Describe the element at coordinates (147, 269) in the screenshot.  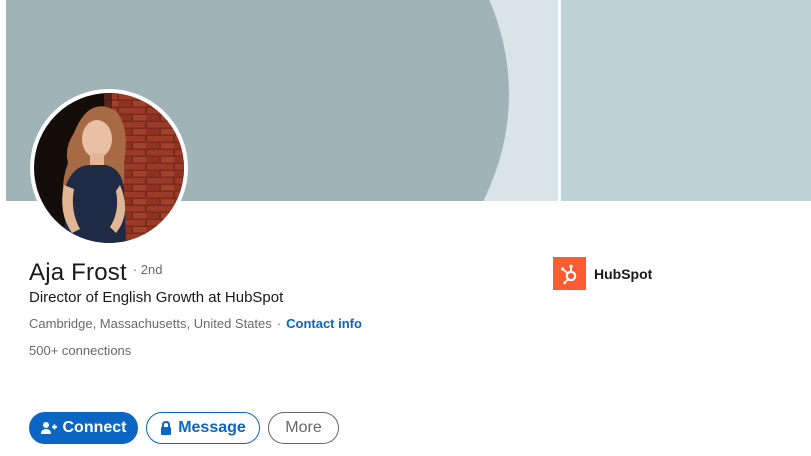
I see `connection-degree: · 2nd` at that location.